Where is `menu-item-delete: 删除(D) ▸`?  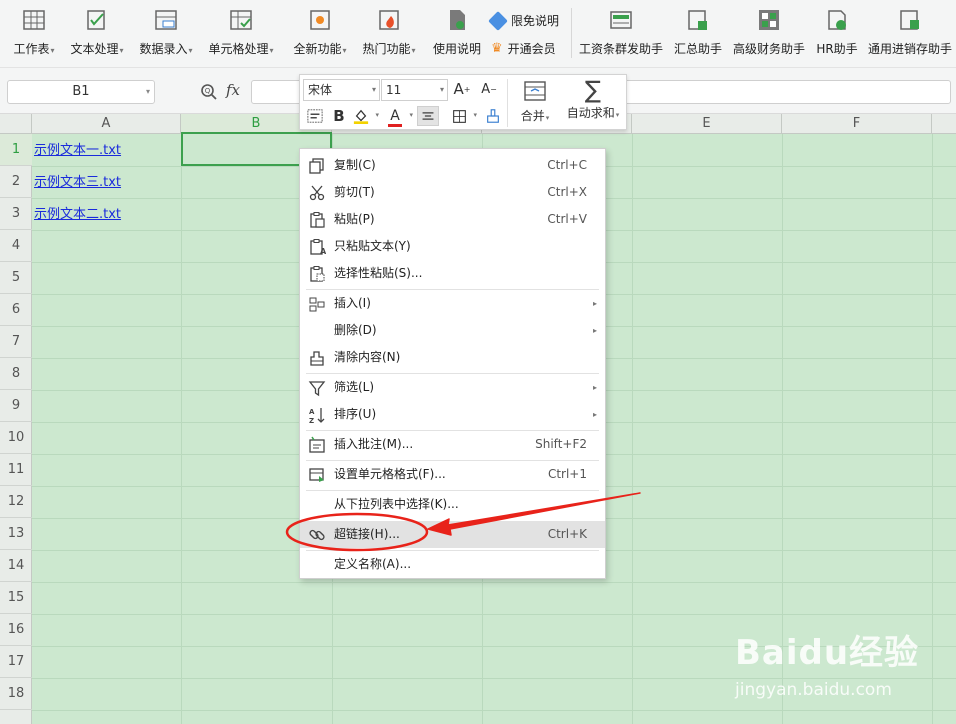
menu-item-delete: 删除(D) ▸ is located at coordinates (452, 330).